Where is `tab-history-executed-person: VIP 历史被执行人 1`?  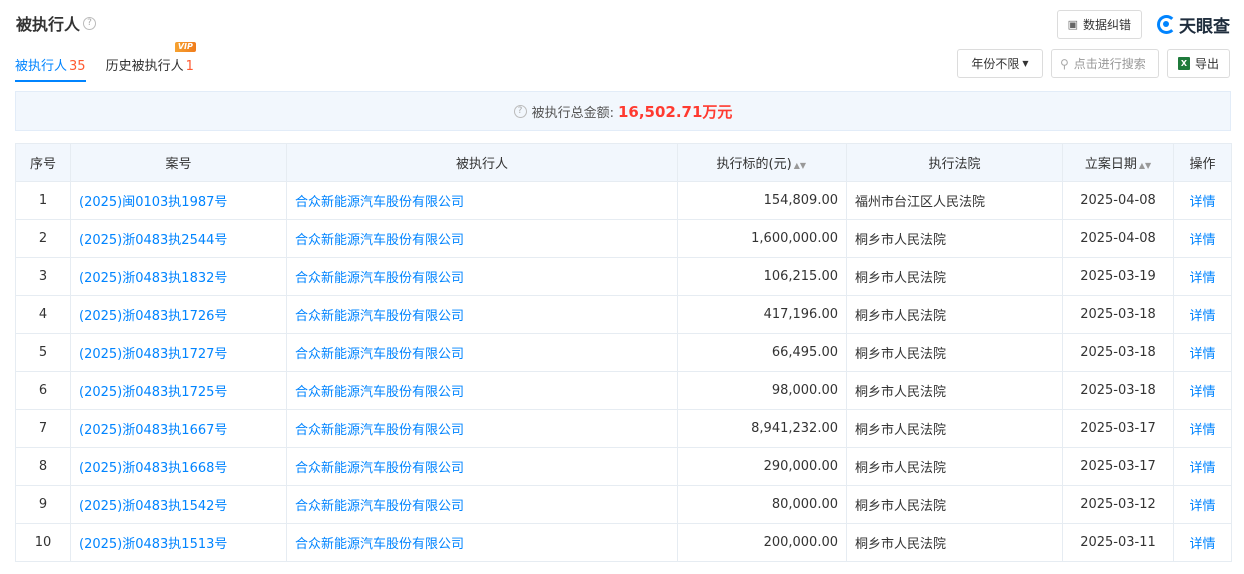
tab-history-executed-person: VIP 历史被执行人 1 is located at coordinates (150, 62).